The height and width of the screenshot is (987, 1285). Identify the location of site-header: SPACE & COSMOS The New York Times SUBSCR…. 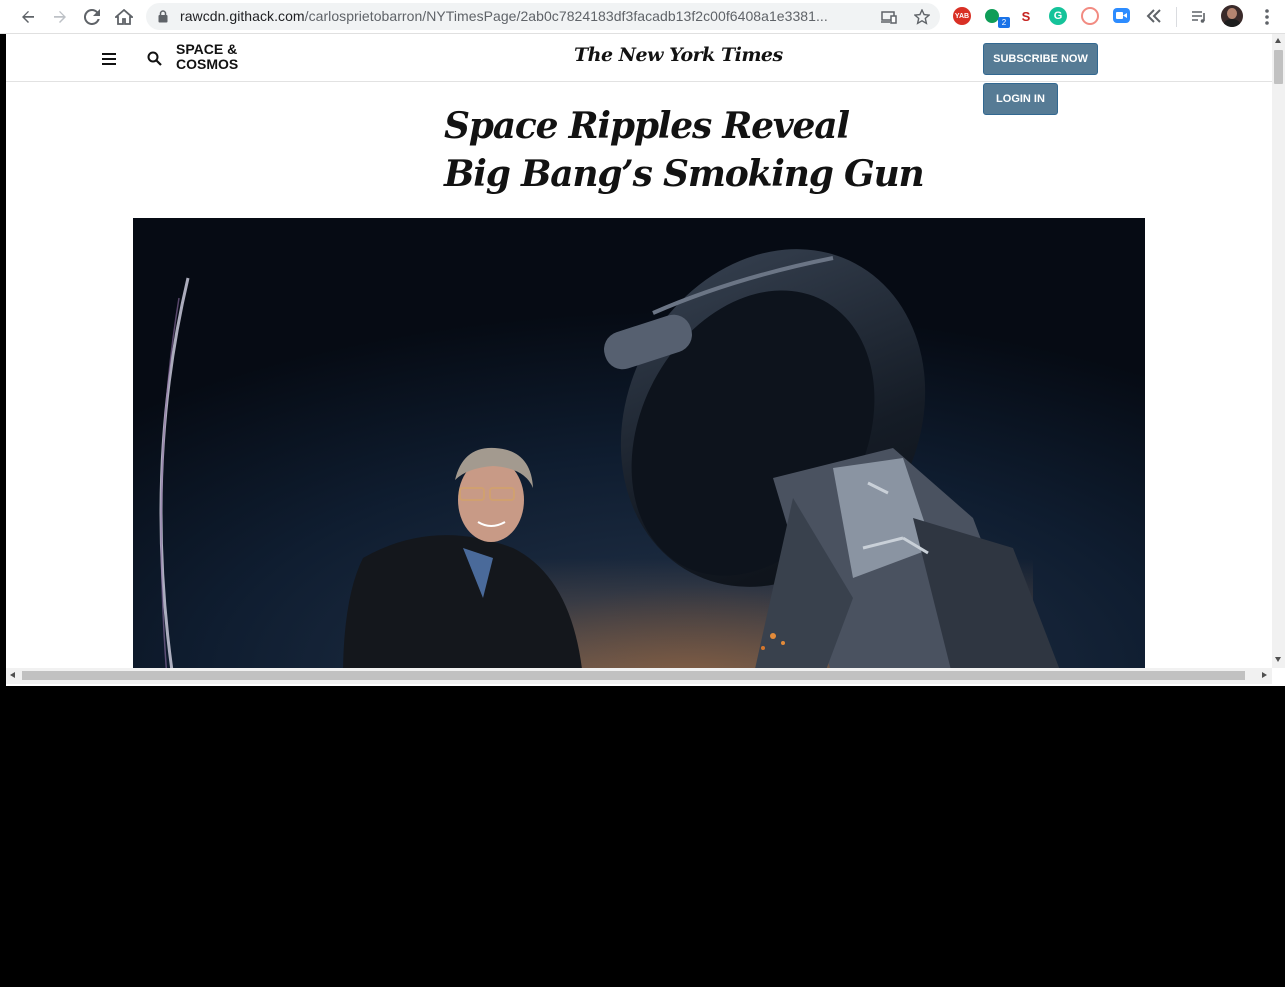
(639, 58).